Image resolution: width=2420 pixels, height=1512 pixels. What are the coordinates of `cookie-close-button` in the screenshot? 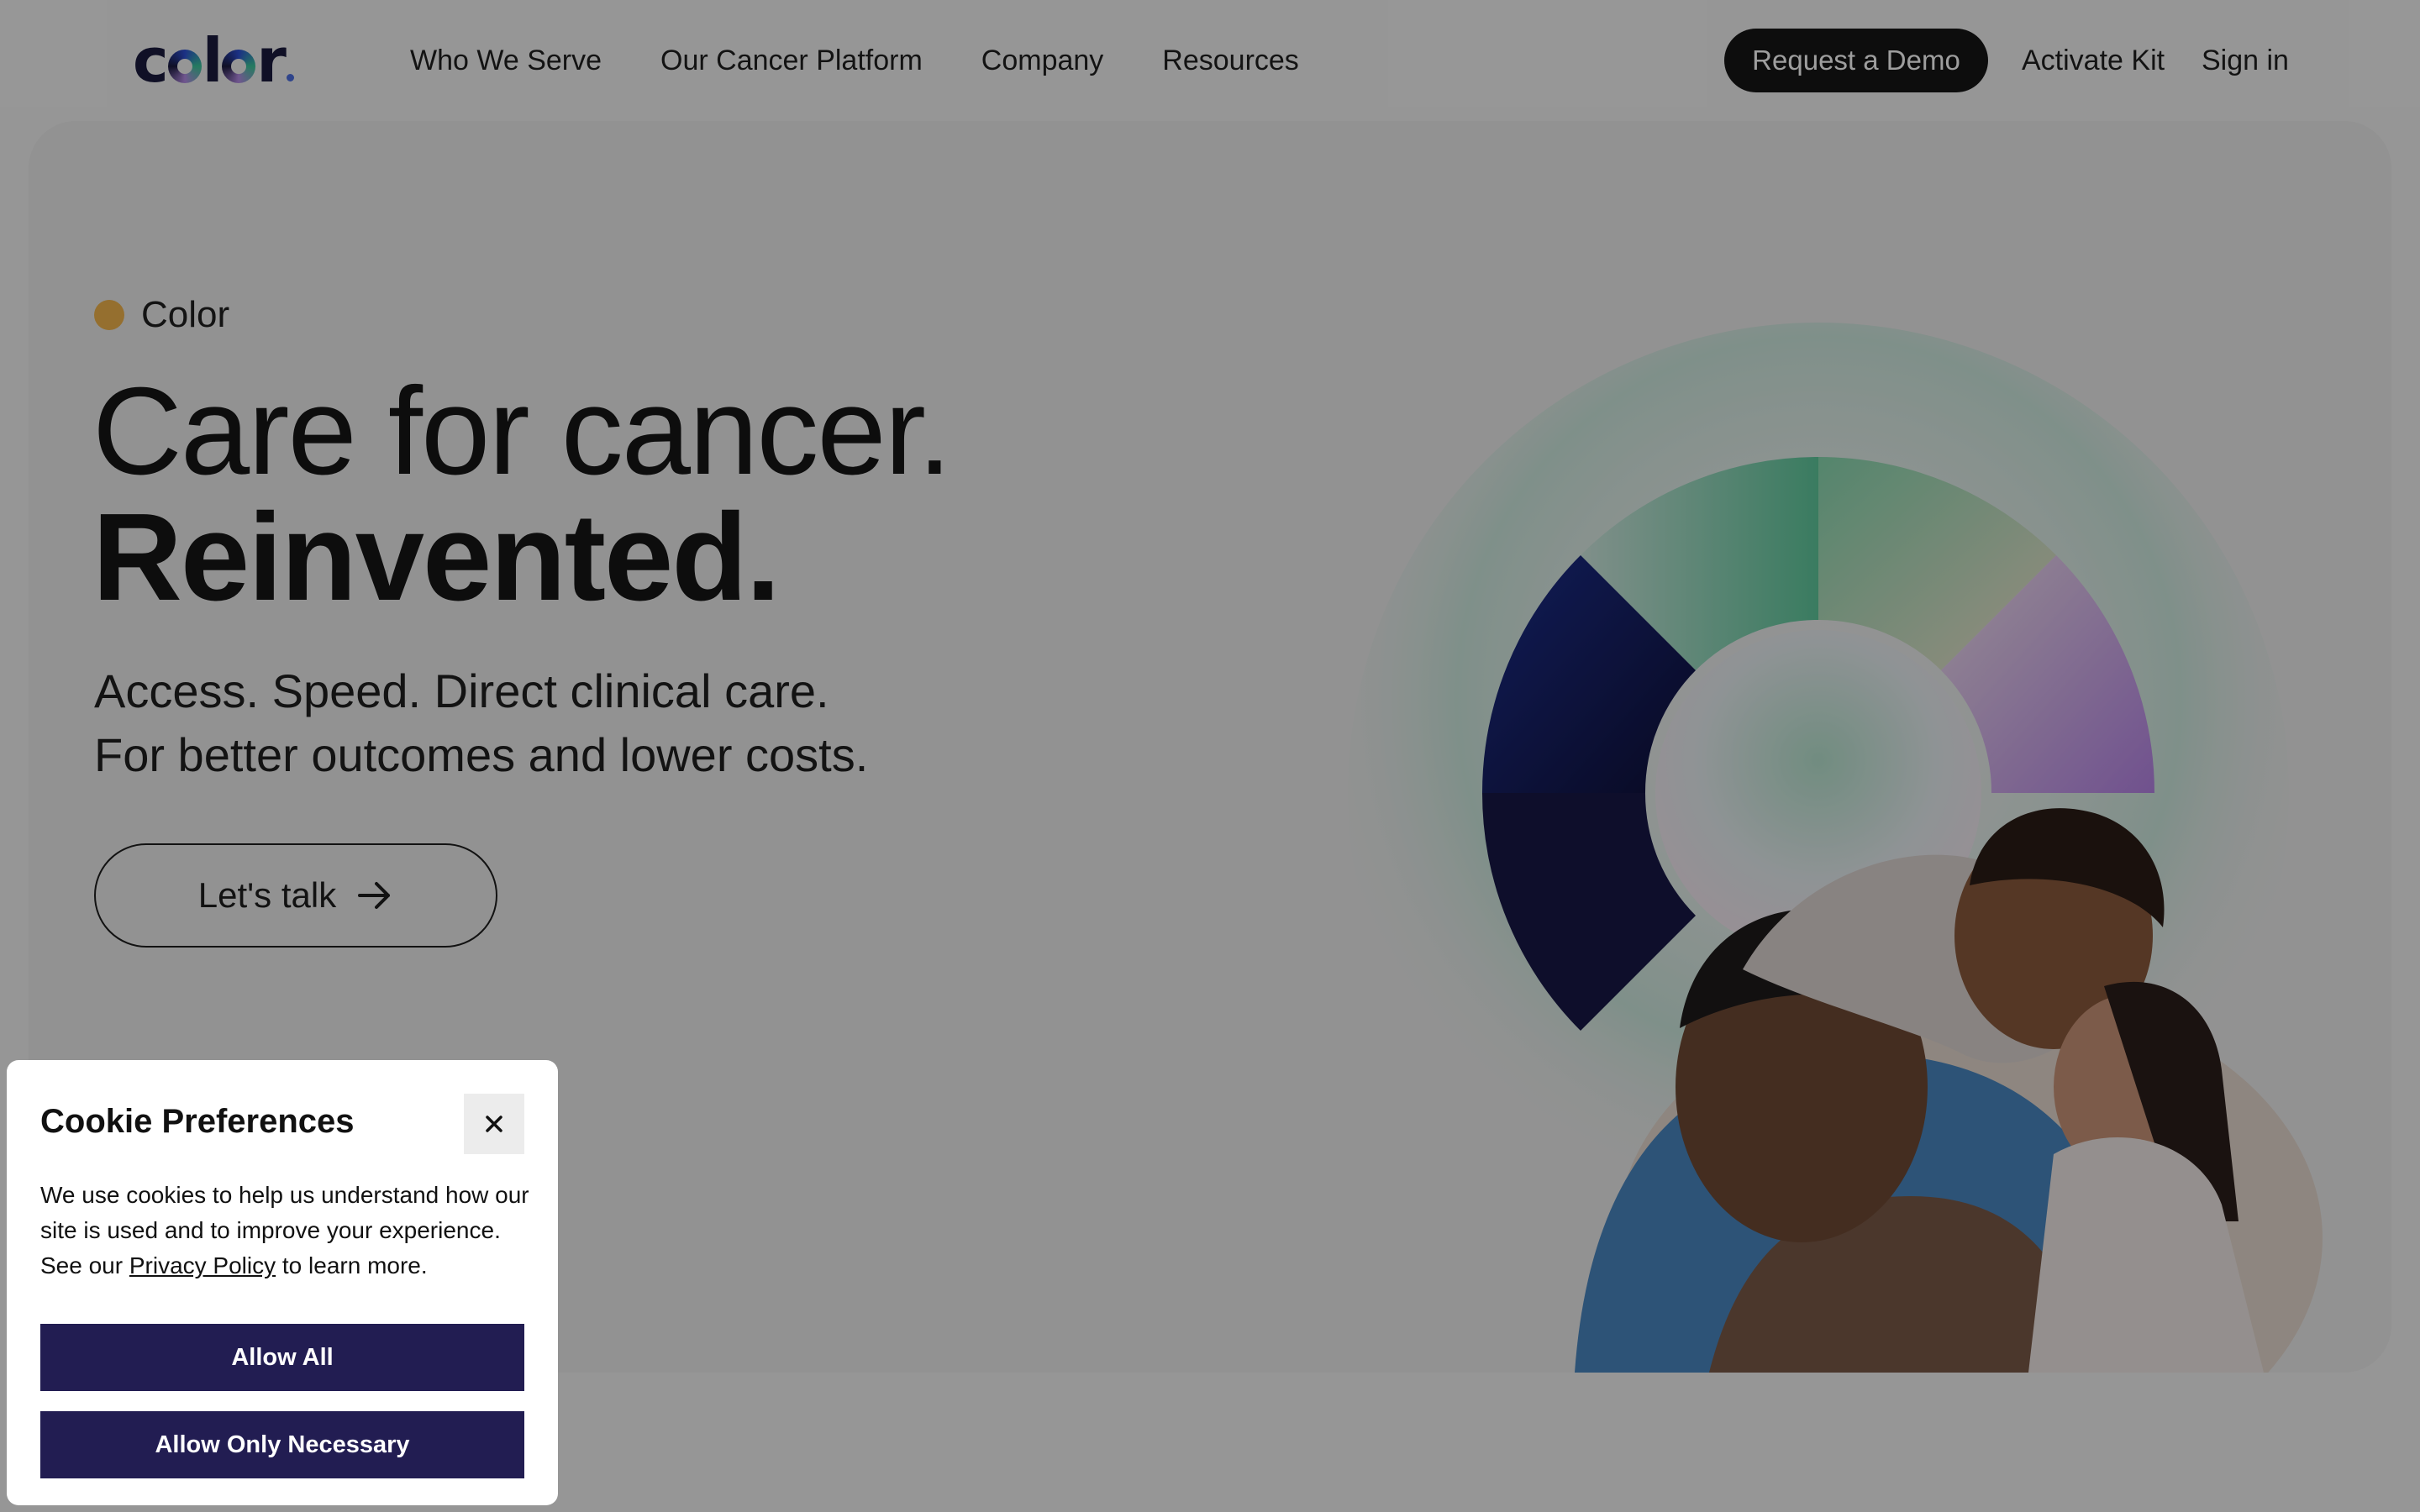 It's located at (494, 1124).